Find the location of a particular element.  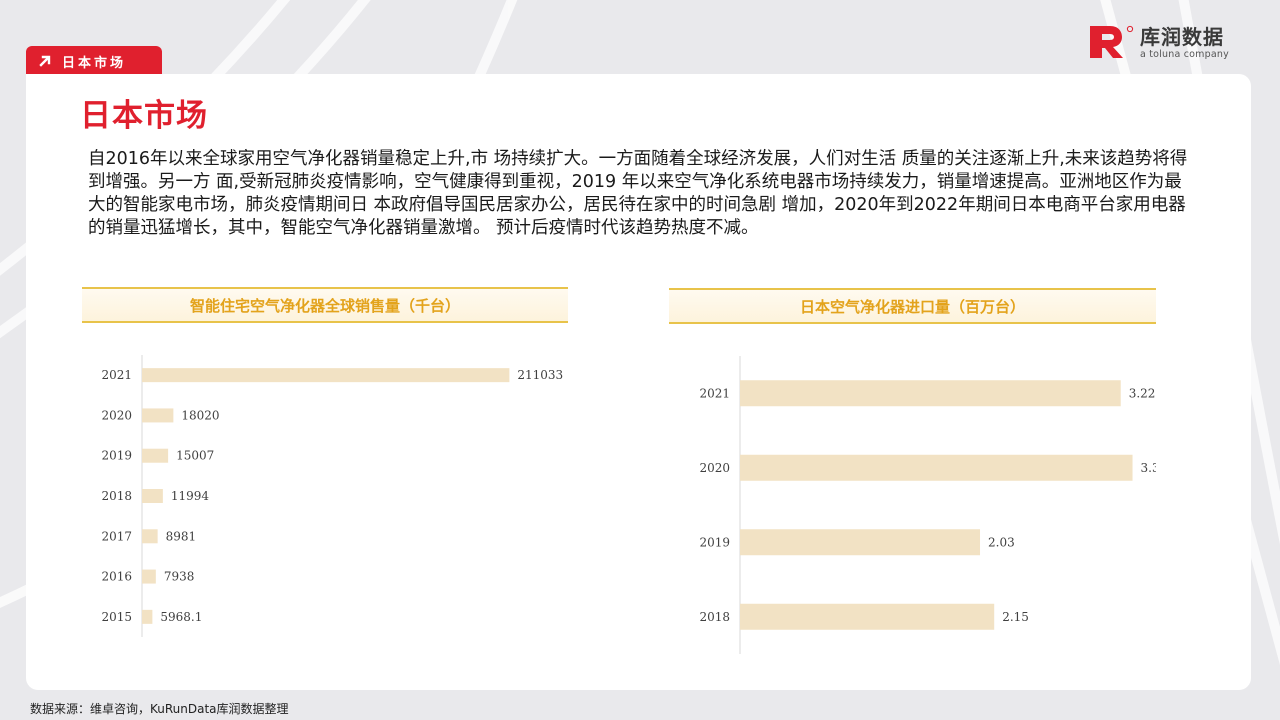

section-tag-label: 日本市场 is located at coordinates (94, 63).